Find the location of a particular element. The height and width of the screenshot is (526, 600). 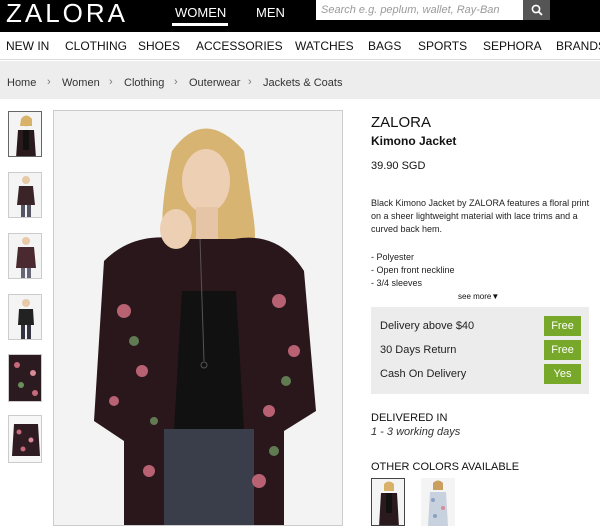

nav-brands: BRANDS is located at coordinates (578, 46).